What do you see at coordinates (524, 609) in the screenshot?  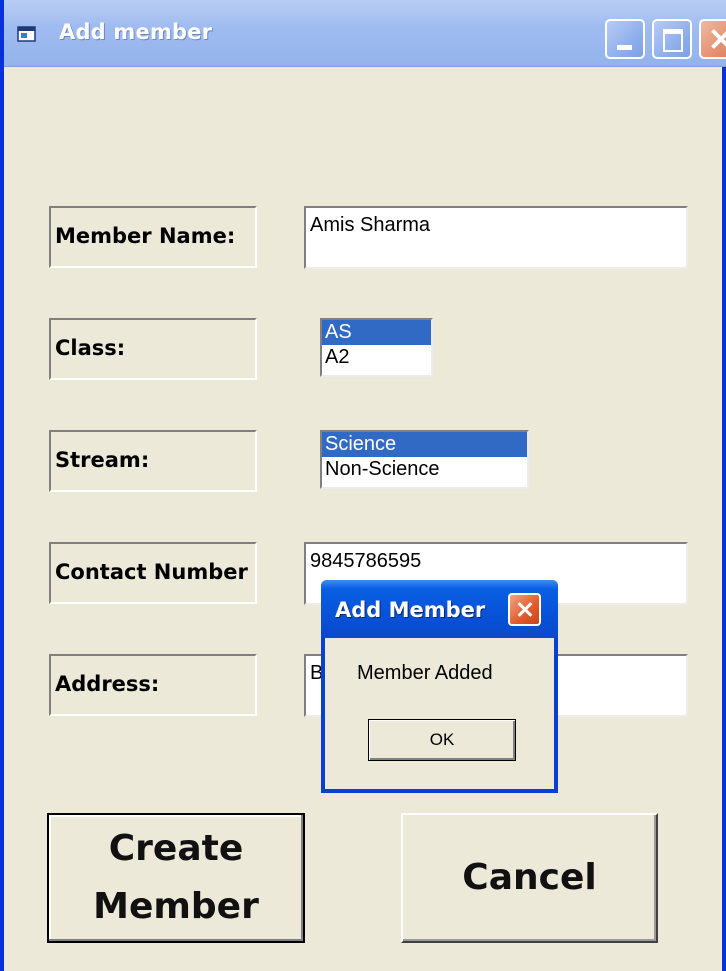 I see `dialog-close-icon` at bounding box center [524, 609].